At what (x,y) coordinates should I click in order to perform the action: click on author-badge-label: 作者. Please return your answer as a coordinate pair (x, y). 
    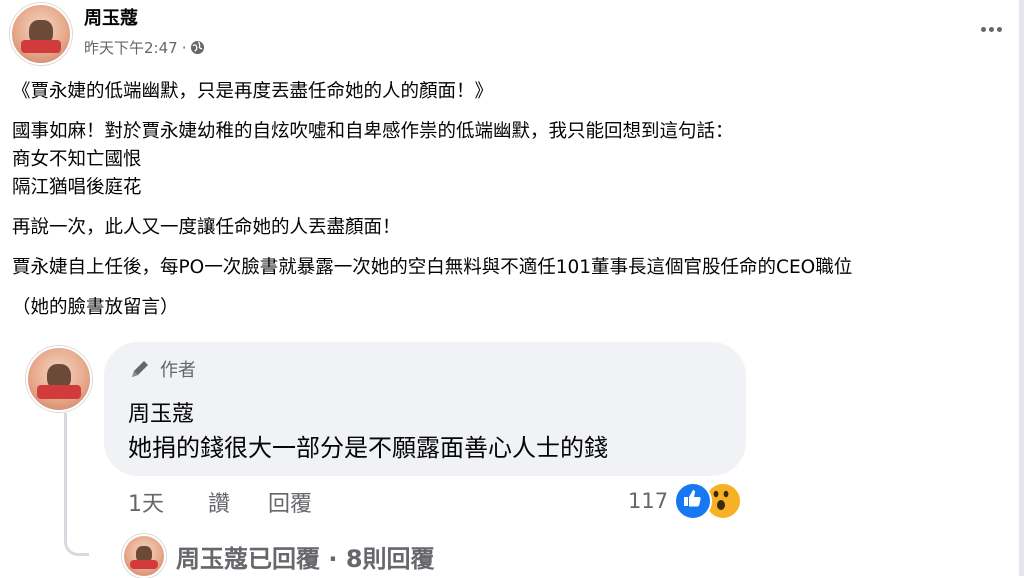
    Looking at the image, I should click on (178, 370).